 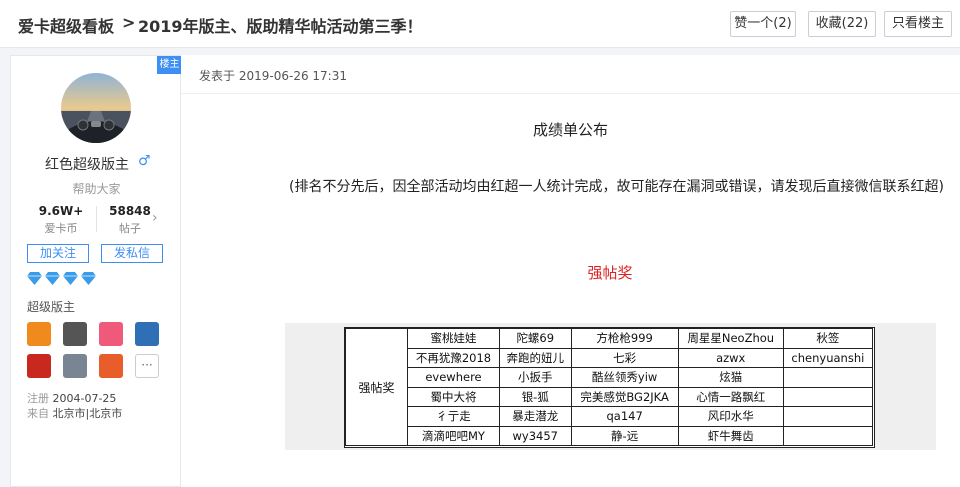 I want to click on favorite-button: 收藏(22), so click(x=842, y=24).